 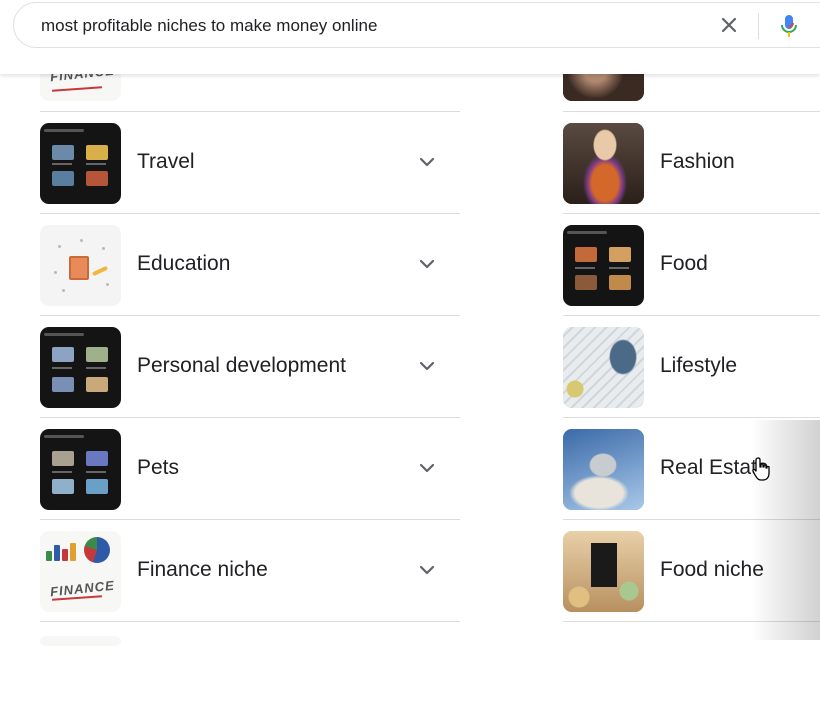 What do you see at coordinates (699, 365) in the screenshot?
I see `item-label-lifestyle: Lifestyle` at bounding box center [699, 365].